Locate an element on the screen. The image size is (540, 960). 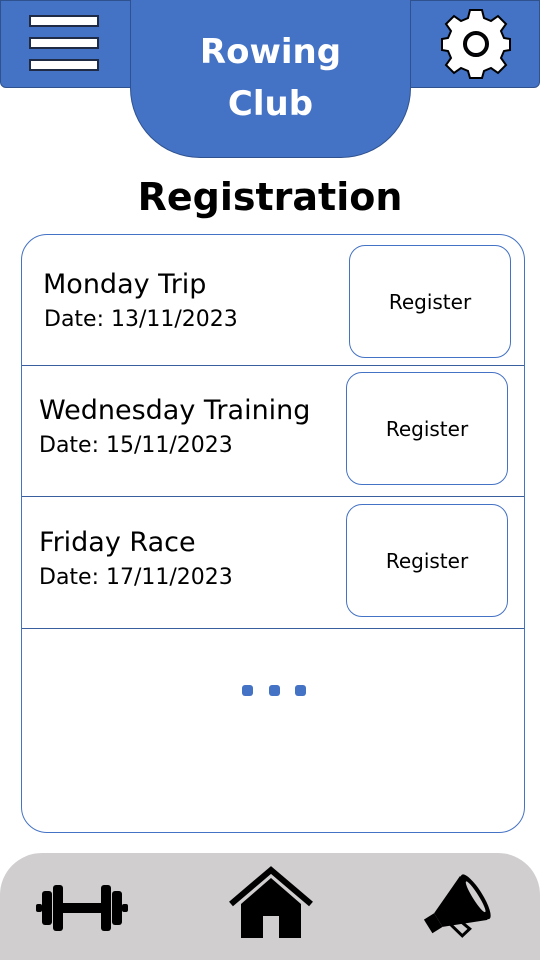
settings-button is located at coordinates (476, 44).